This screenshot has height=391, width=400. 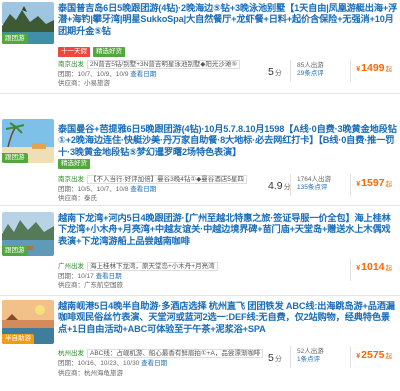 I want to click on tag-list: 精选好货, so click(x=74, y=164).